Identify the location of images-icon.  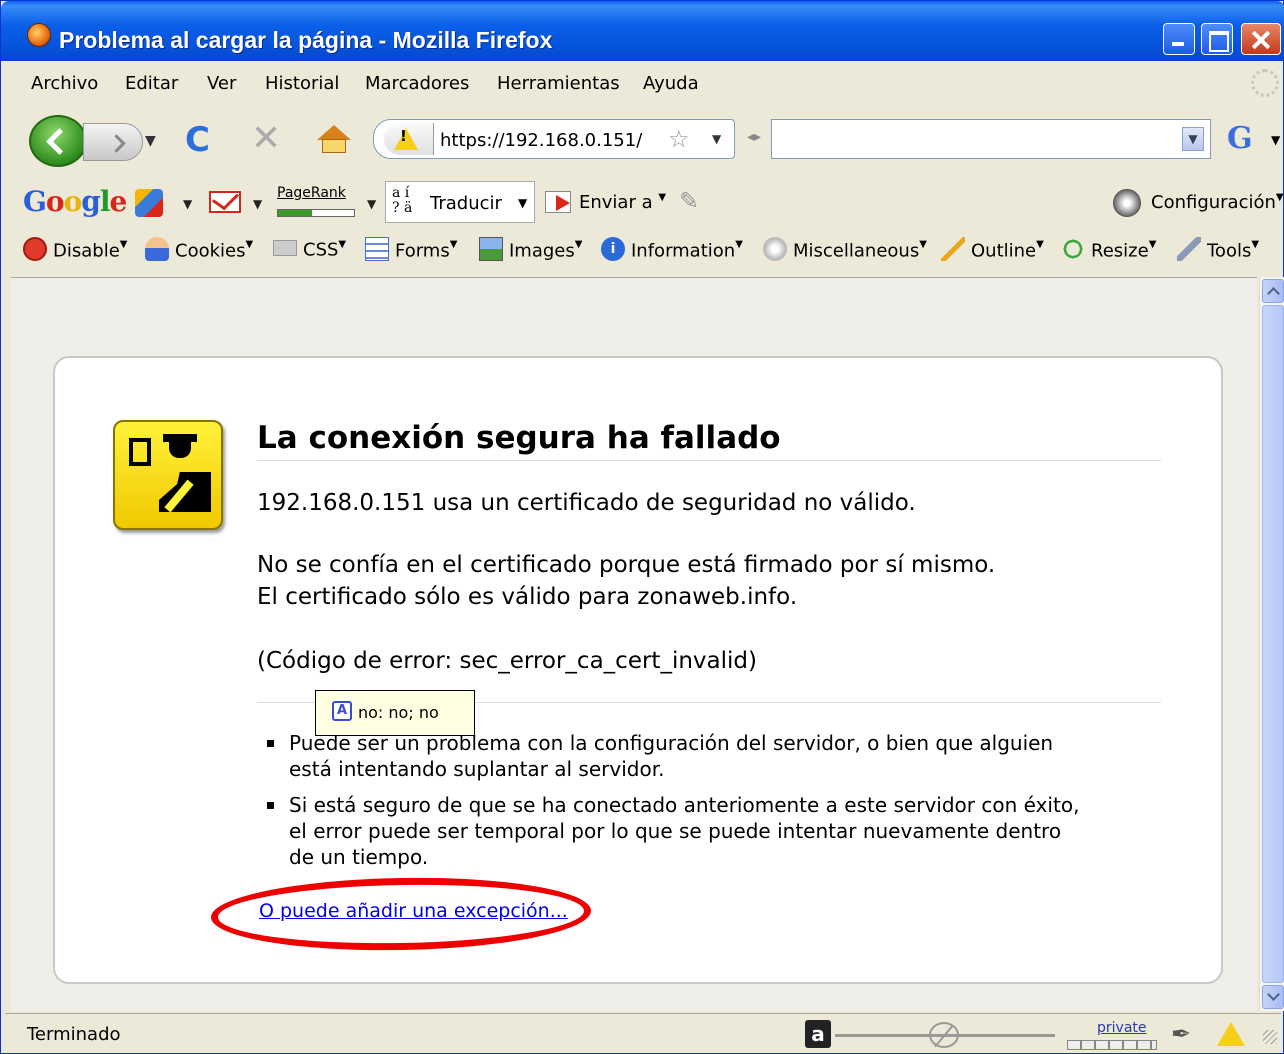
(491, 249).